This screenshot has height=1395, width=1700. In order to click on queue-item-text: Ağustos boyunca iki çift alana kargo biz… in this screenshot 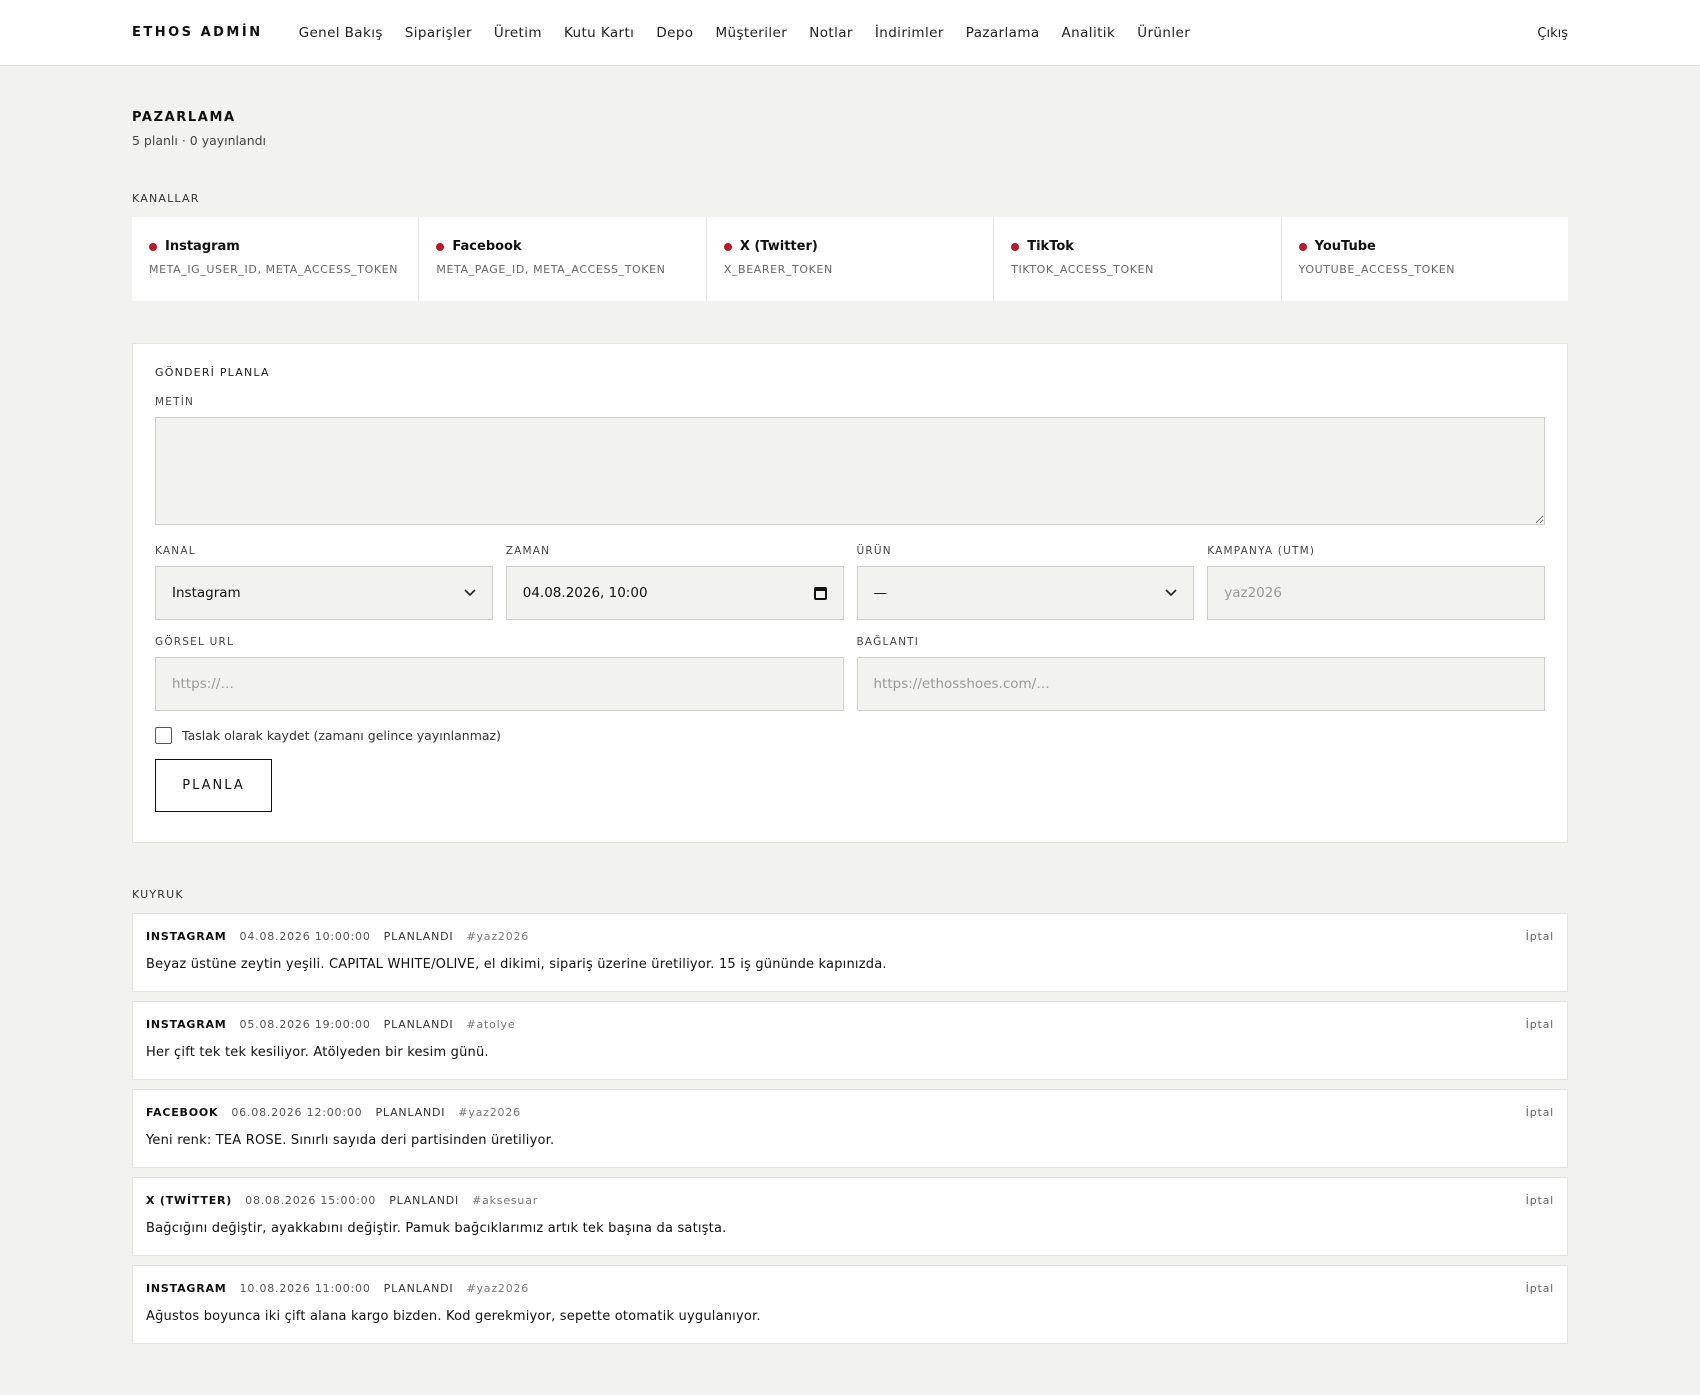, I will do `click(453, 1316)`.